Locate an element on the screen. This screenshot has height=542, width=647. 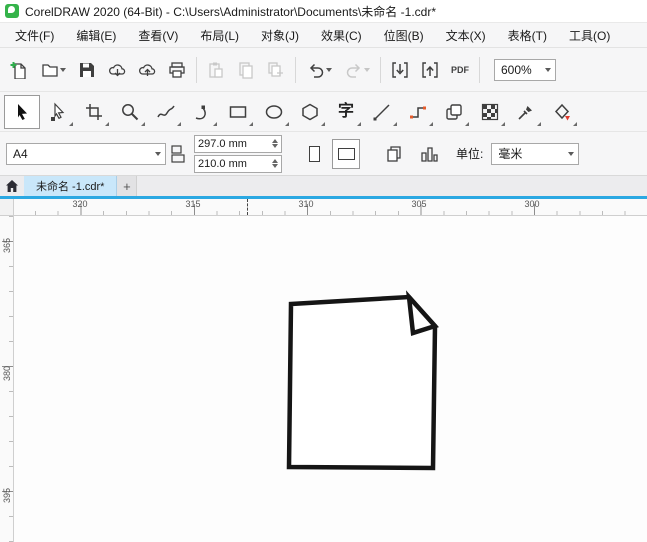
pick-tool is located at coordinates (22, 111).